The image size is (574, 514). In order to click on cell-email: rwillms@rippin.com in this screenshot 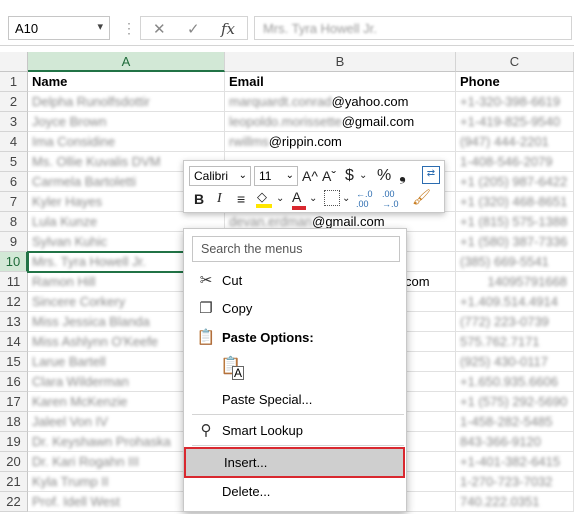, I will do `click(340, 142)`.